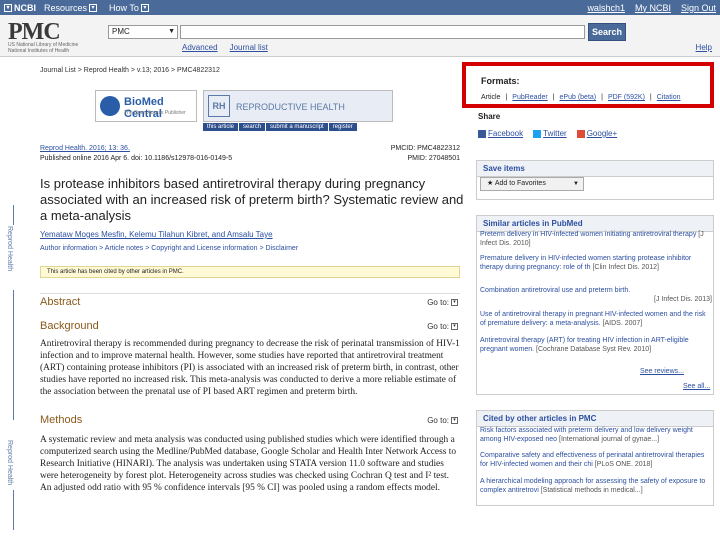 The image size is (720, 540). I want to click on format-pdf: PDF (592K), so click(626, 97).